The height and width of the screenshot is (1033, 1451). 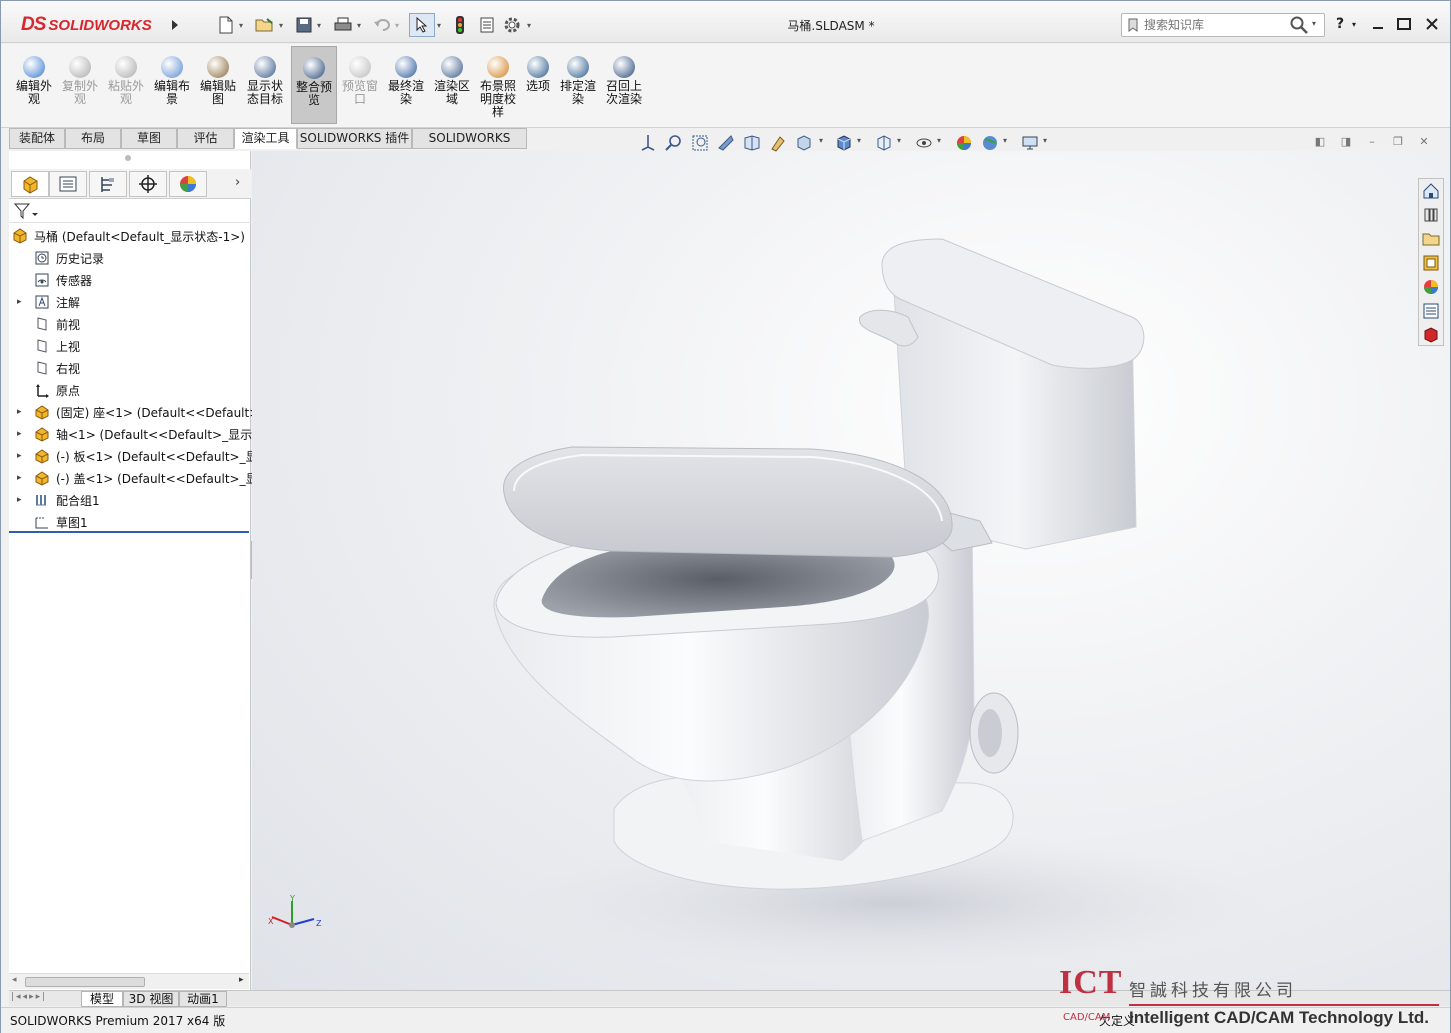 What do you see at coordinates (498, 85) in the screenshot?
I see `cmd-scene-illumination-proof-button: 布景照 明度校 样` at bounding box center [498, 85].